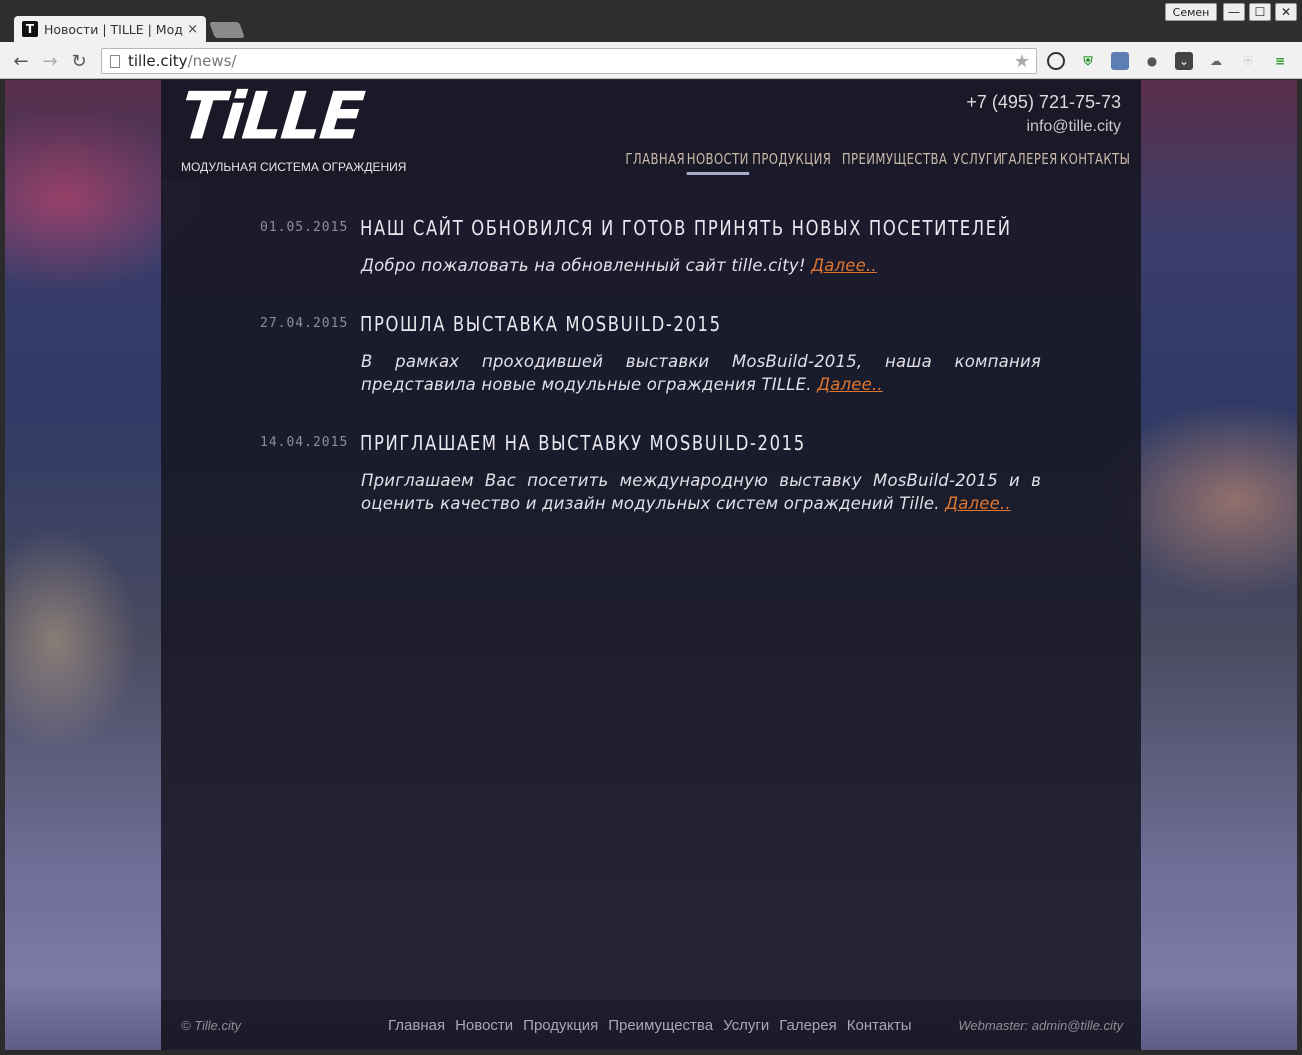 The width and height of the screenshot is (1302, 1055). Describe the element at coordinates (879, 1025) in the screenshot. I see `footer-link-contacts: Контакты` at that location.